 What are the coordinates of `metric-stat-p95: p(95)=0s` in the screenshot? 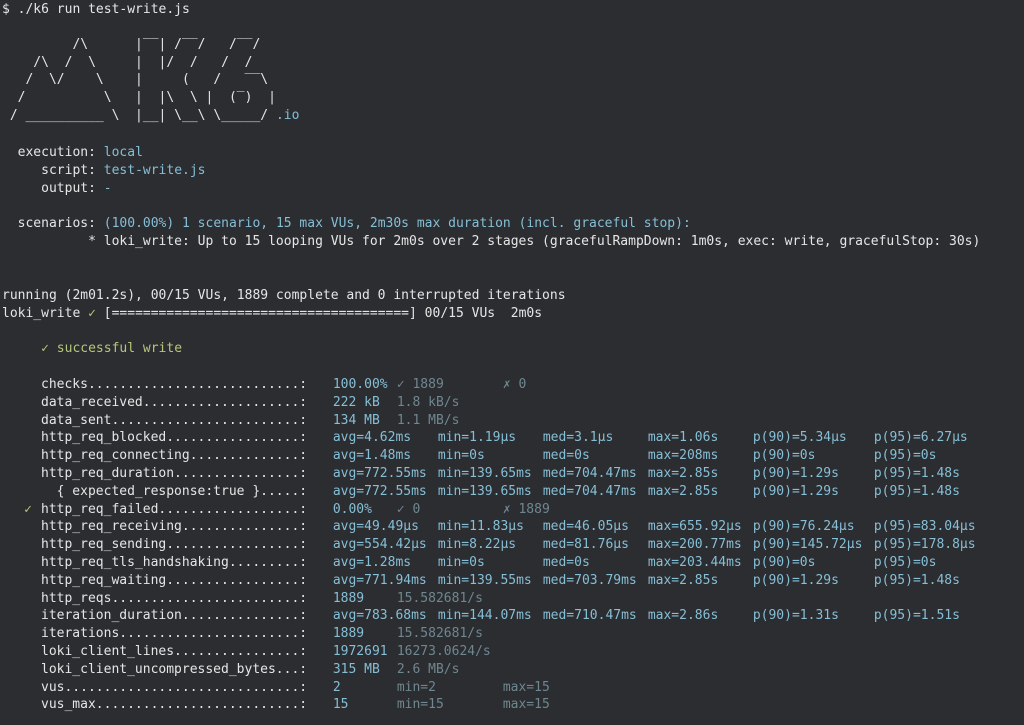 It's located at (905, 562).